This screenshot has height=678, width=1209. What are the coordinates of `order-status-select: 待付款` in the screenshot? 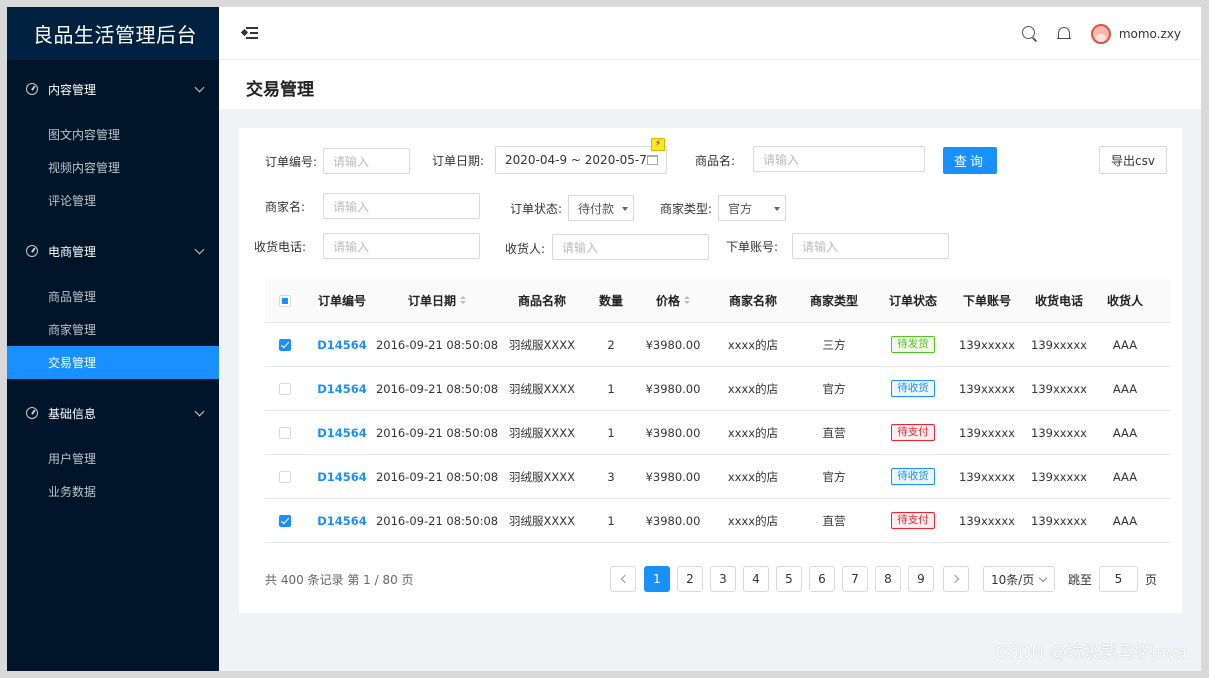 It's located at (601, 208).